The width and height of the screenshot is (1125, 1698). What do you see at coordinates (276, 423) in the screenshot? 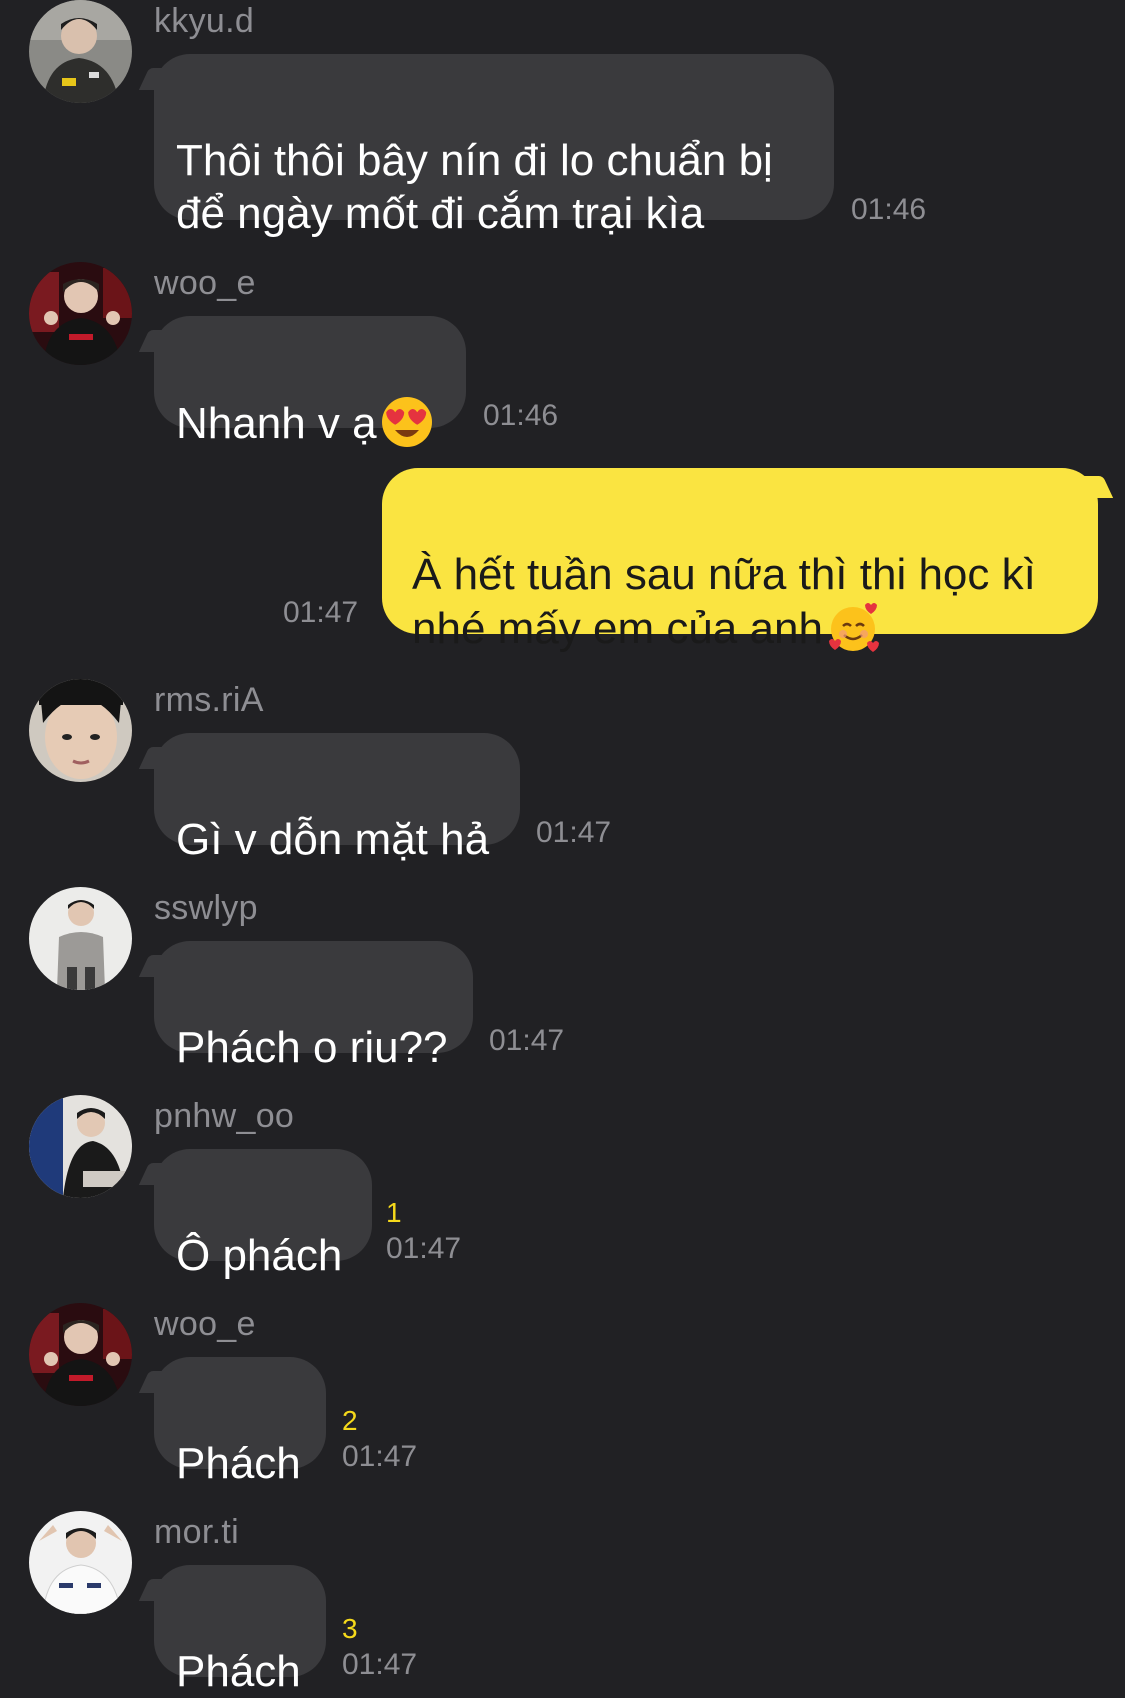
I see `message-text: Nhanh v ạ` at bounding box center [276, 423].